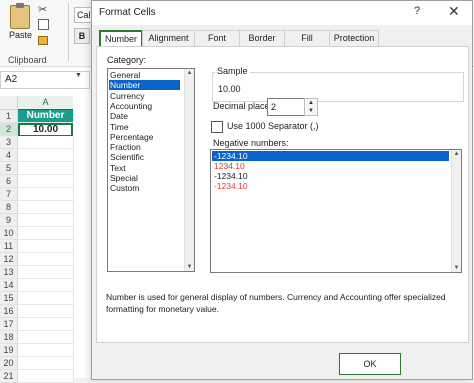 The height and width of the screenshot is (383, 474). I want to click on row-header: 9, so click(9, 220).